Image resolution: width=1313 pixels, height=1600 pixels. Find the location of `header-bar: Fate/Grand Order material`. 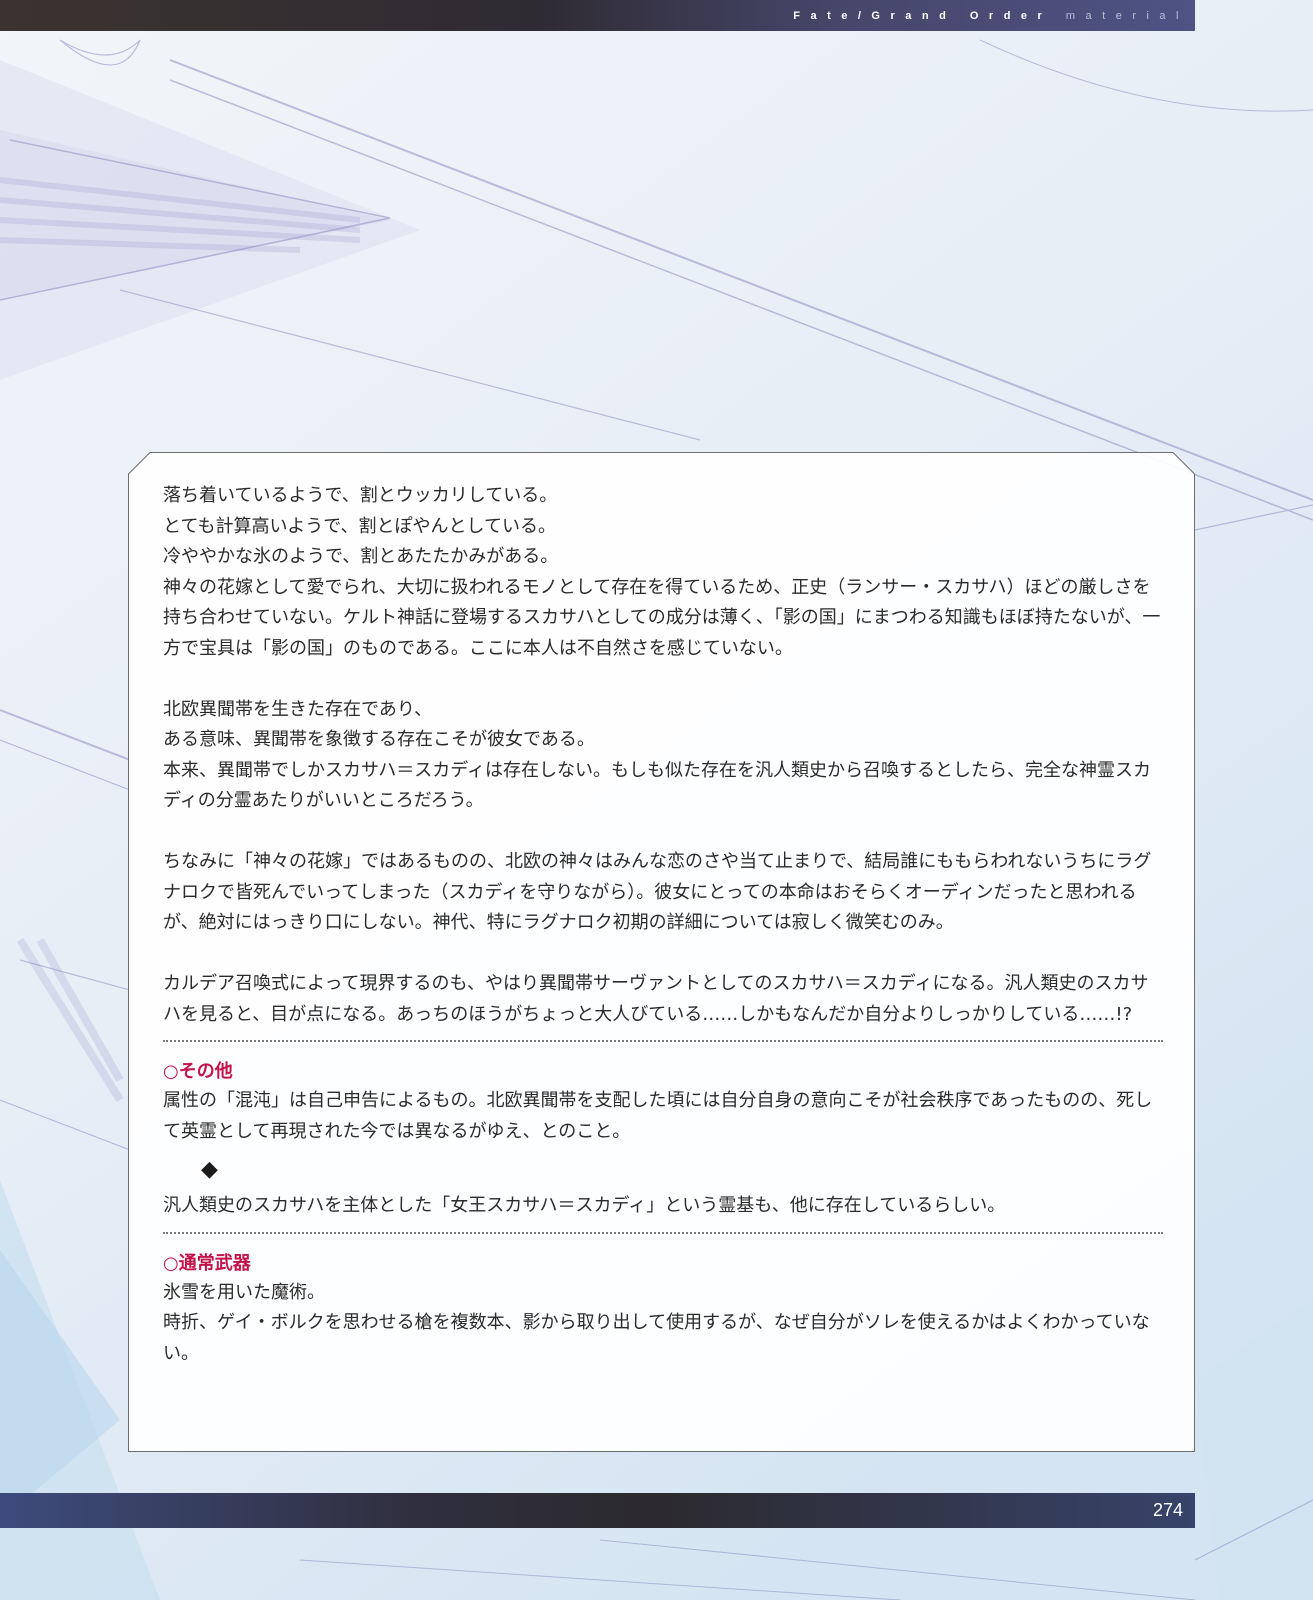

header-bar: Fate/Grand Order material is located at coordinates (597, 15).